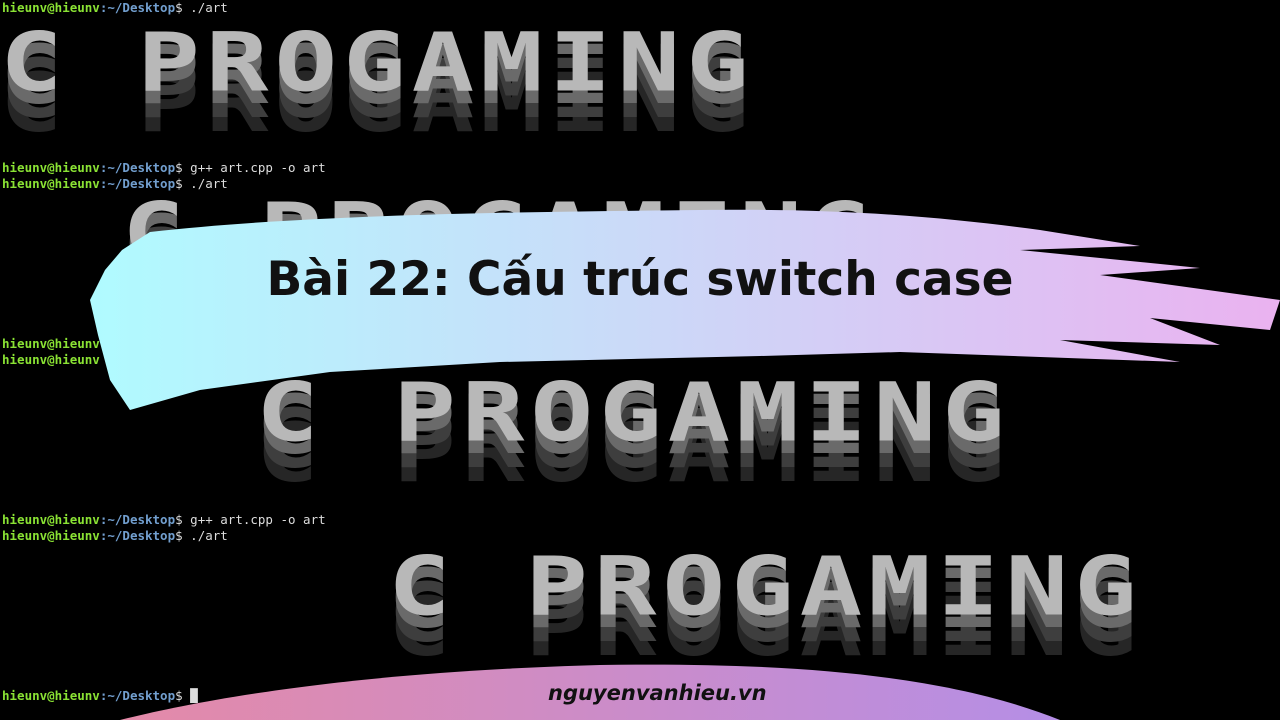 This screenshot has height=720, width=1280. What do you see at coordinates (657, 693) in the screenshot?
I see `site-watermark: nguyenvanhieu.vn` at bounding box center [657, 693].